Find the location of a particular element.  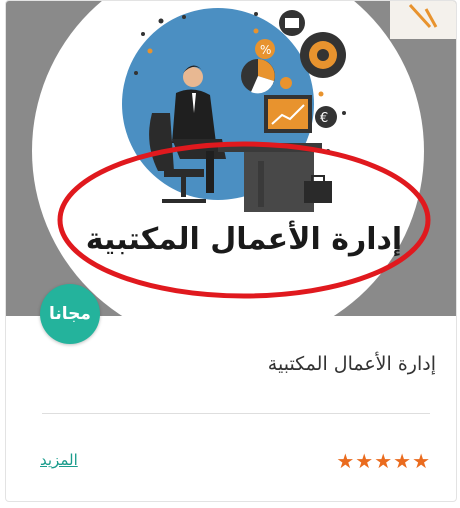

card-divider is located at coordinates (236, 413).